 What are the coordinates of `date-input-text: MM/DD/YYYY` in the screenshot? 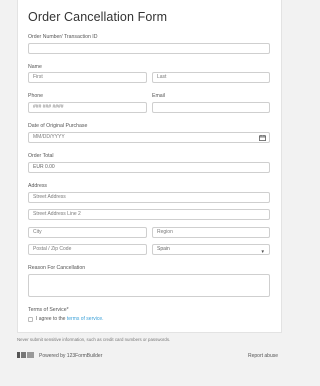 It's located at (49, 137).